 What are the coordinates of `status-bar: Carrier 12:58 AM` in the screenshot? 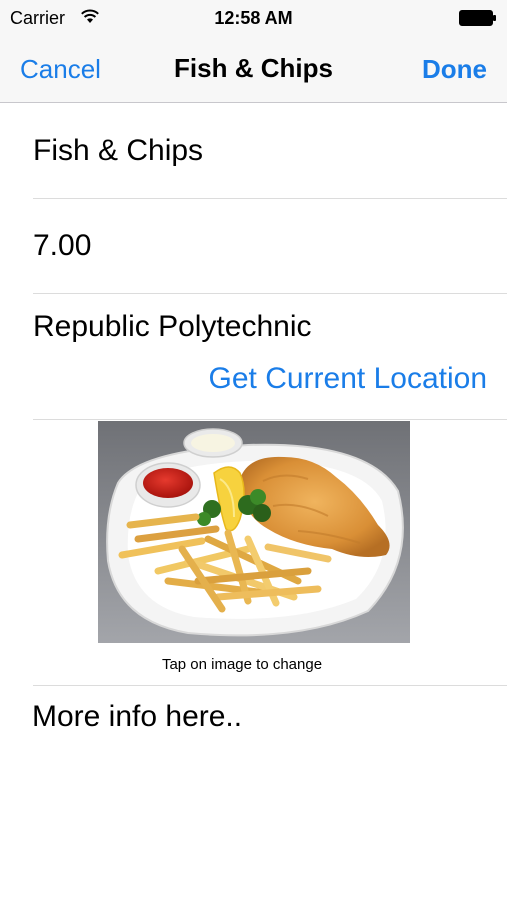 It's located at (253, 18).